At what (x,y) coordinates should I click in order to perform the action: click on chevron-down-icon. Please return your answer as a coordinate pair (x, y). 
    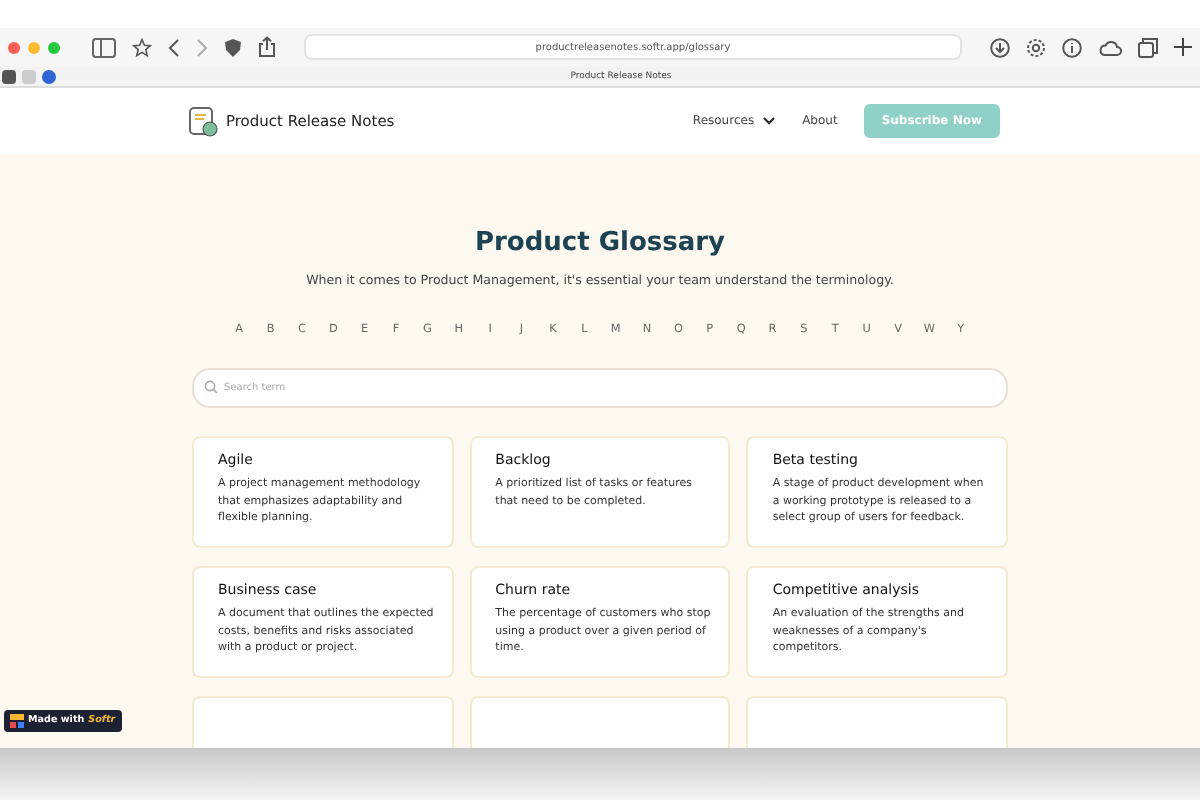
    Looking at the image, I should click on (769, 121).